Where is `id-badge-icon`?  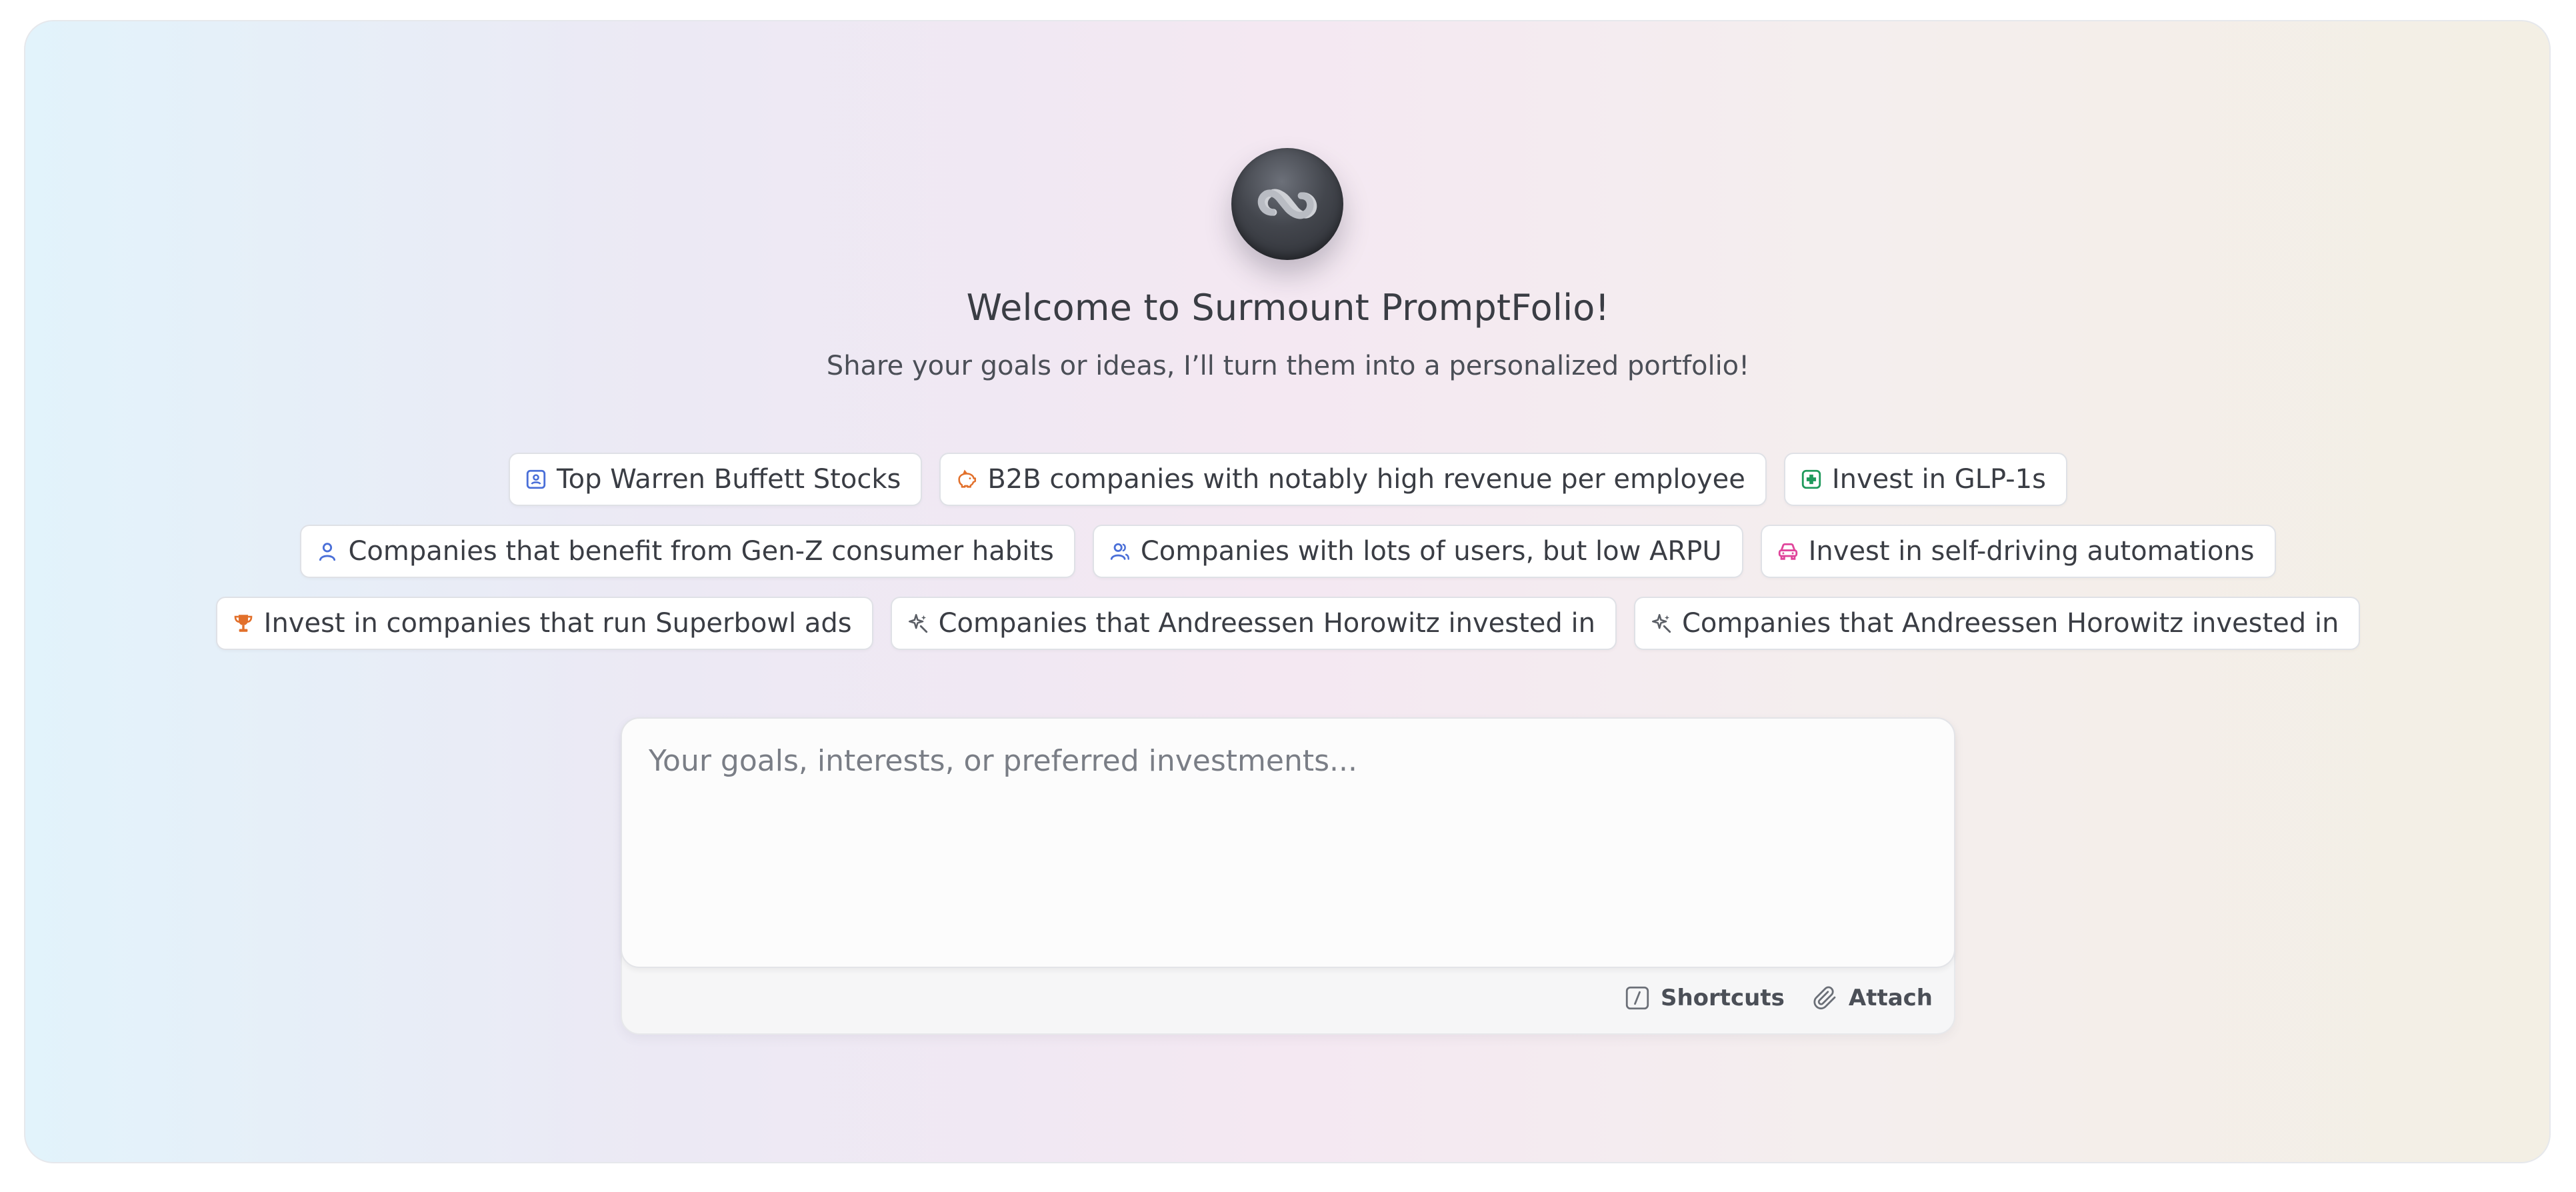
id-badge-icon is located at coordinates (536, 479).